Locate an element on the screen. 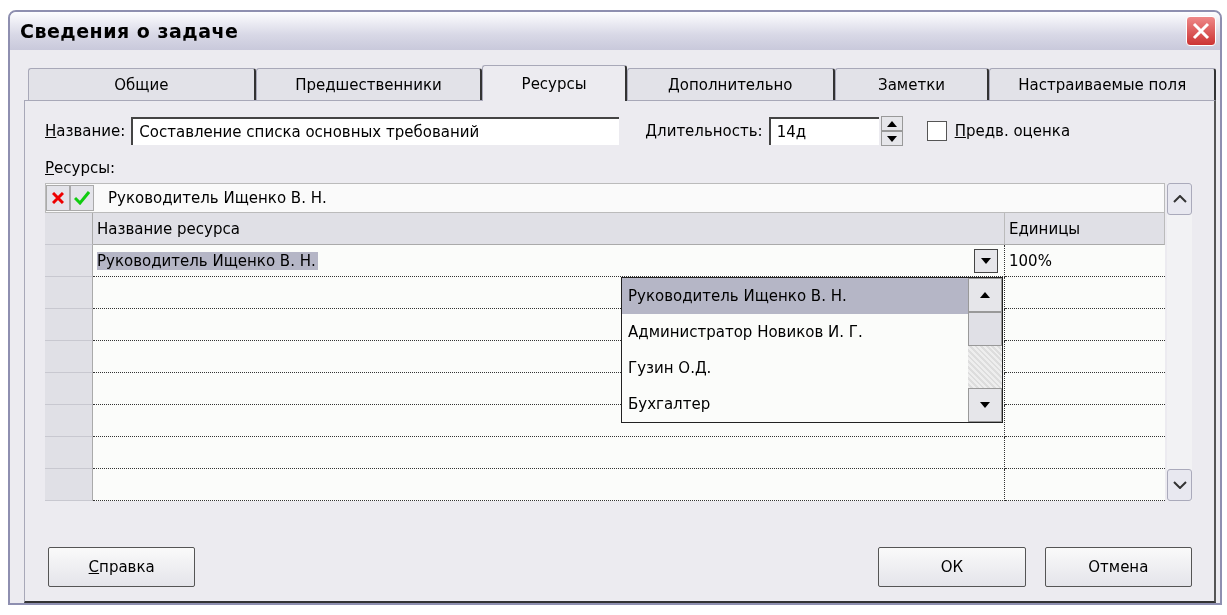 The height and width of the screenshot is (615, 1227). list-item: Администратор Новиков И. Г. is located at coordinates (795, 332).